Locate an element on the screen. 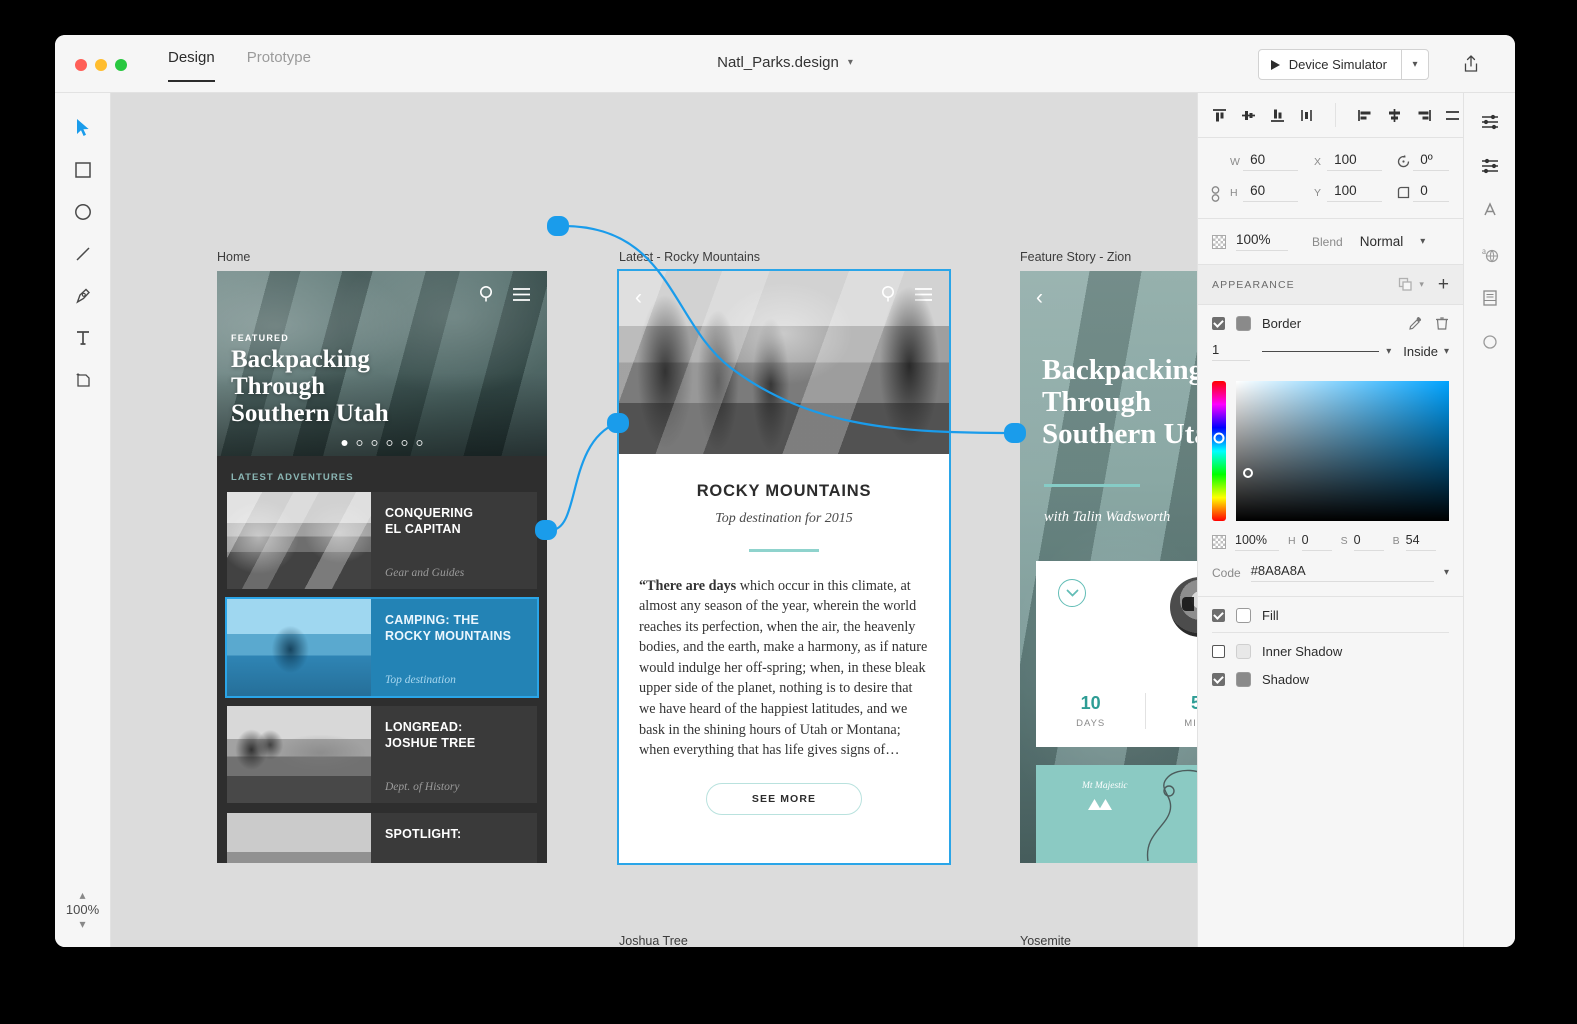 This screenshot has height=1024, width=1577. align-top-icon is located at coordinates (1219, 115).